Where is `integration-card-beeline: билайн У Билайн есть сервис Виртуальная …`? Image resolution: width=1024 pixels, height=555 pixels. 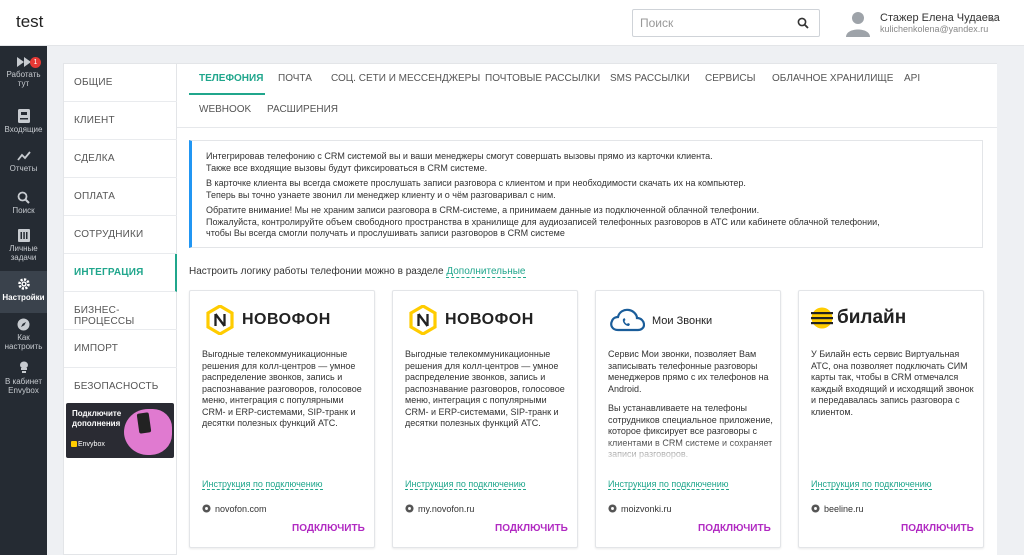 integration-card-beeline: билайн У Билайн есть сервис Виртуальная … is located at coordinates (891, 419).